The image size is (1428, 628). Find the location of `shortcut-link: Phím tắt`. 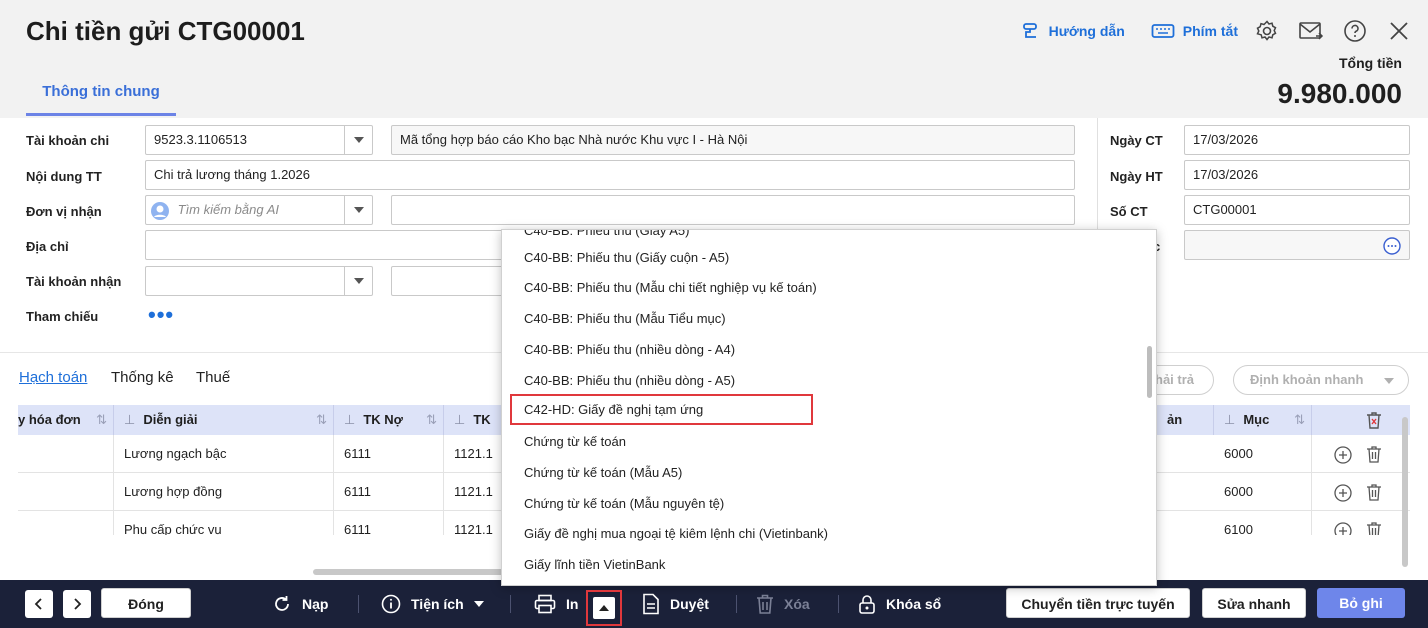

shortcut-link: Phím tắt is located at coordinates (1194, 31).